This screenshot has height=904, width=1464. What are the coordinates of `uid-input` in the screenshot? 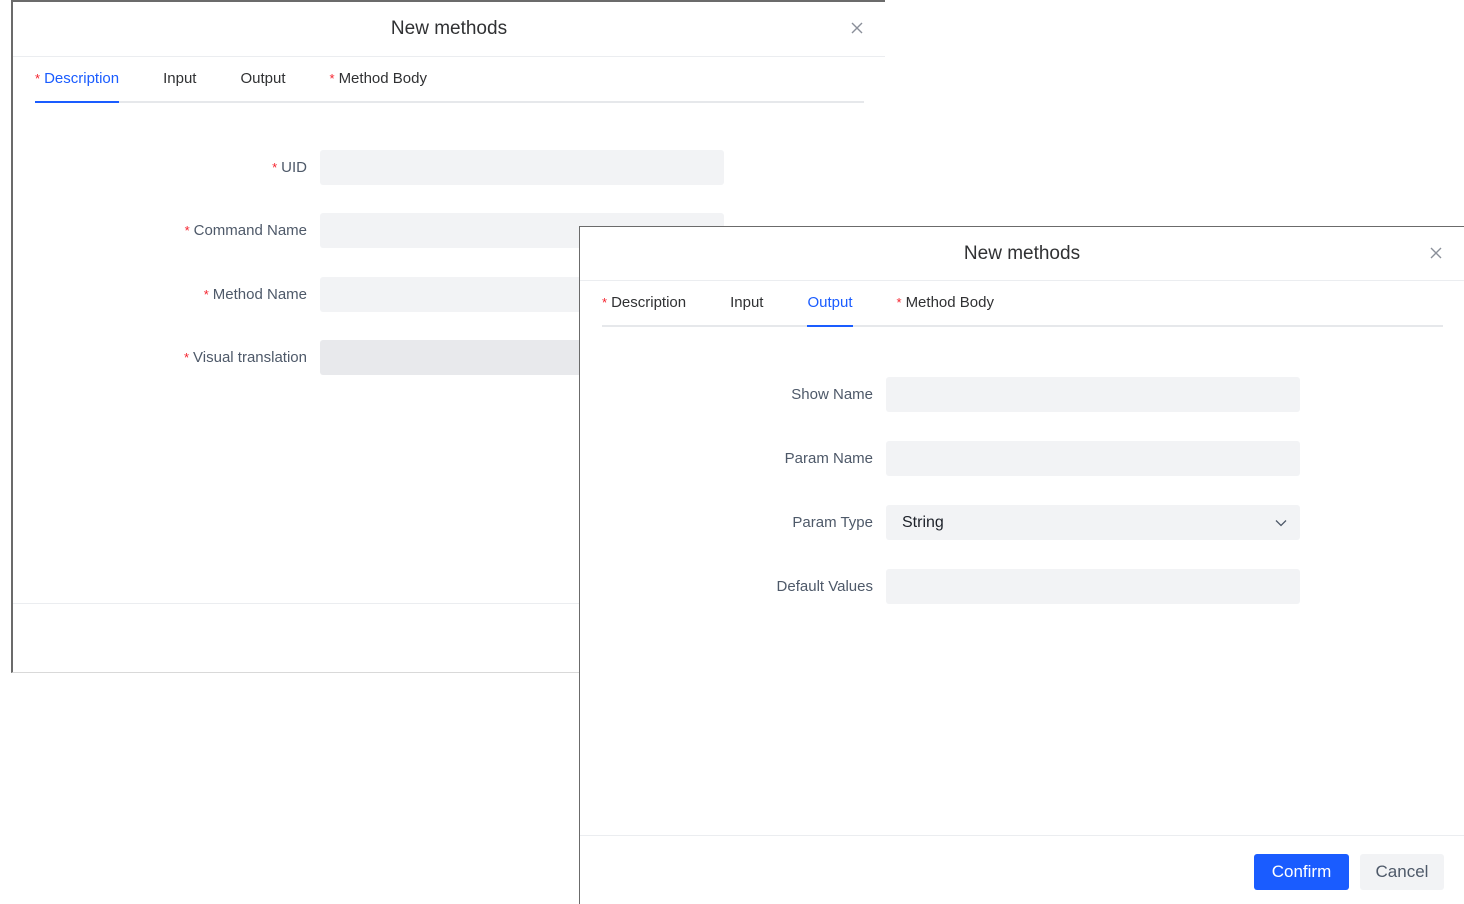 It's located at (522, 167).